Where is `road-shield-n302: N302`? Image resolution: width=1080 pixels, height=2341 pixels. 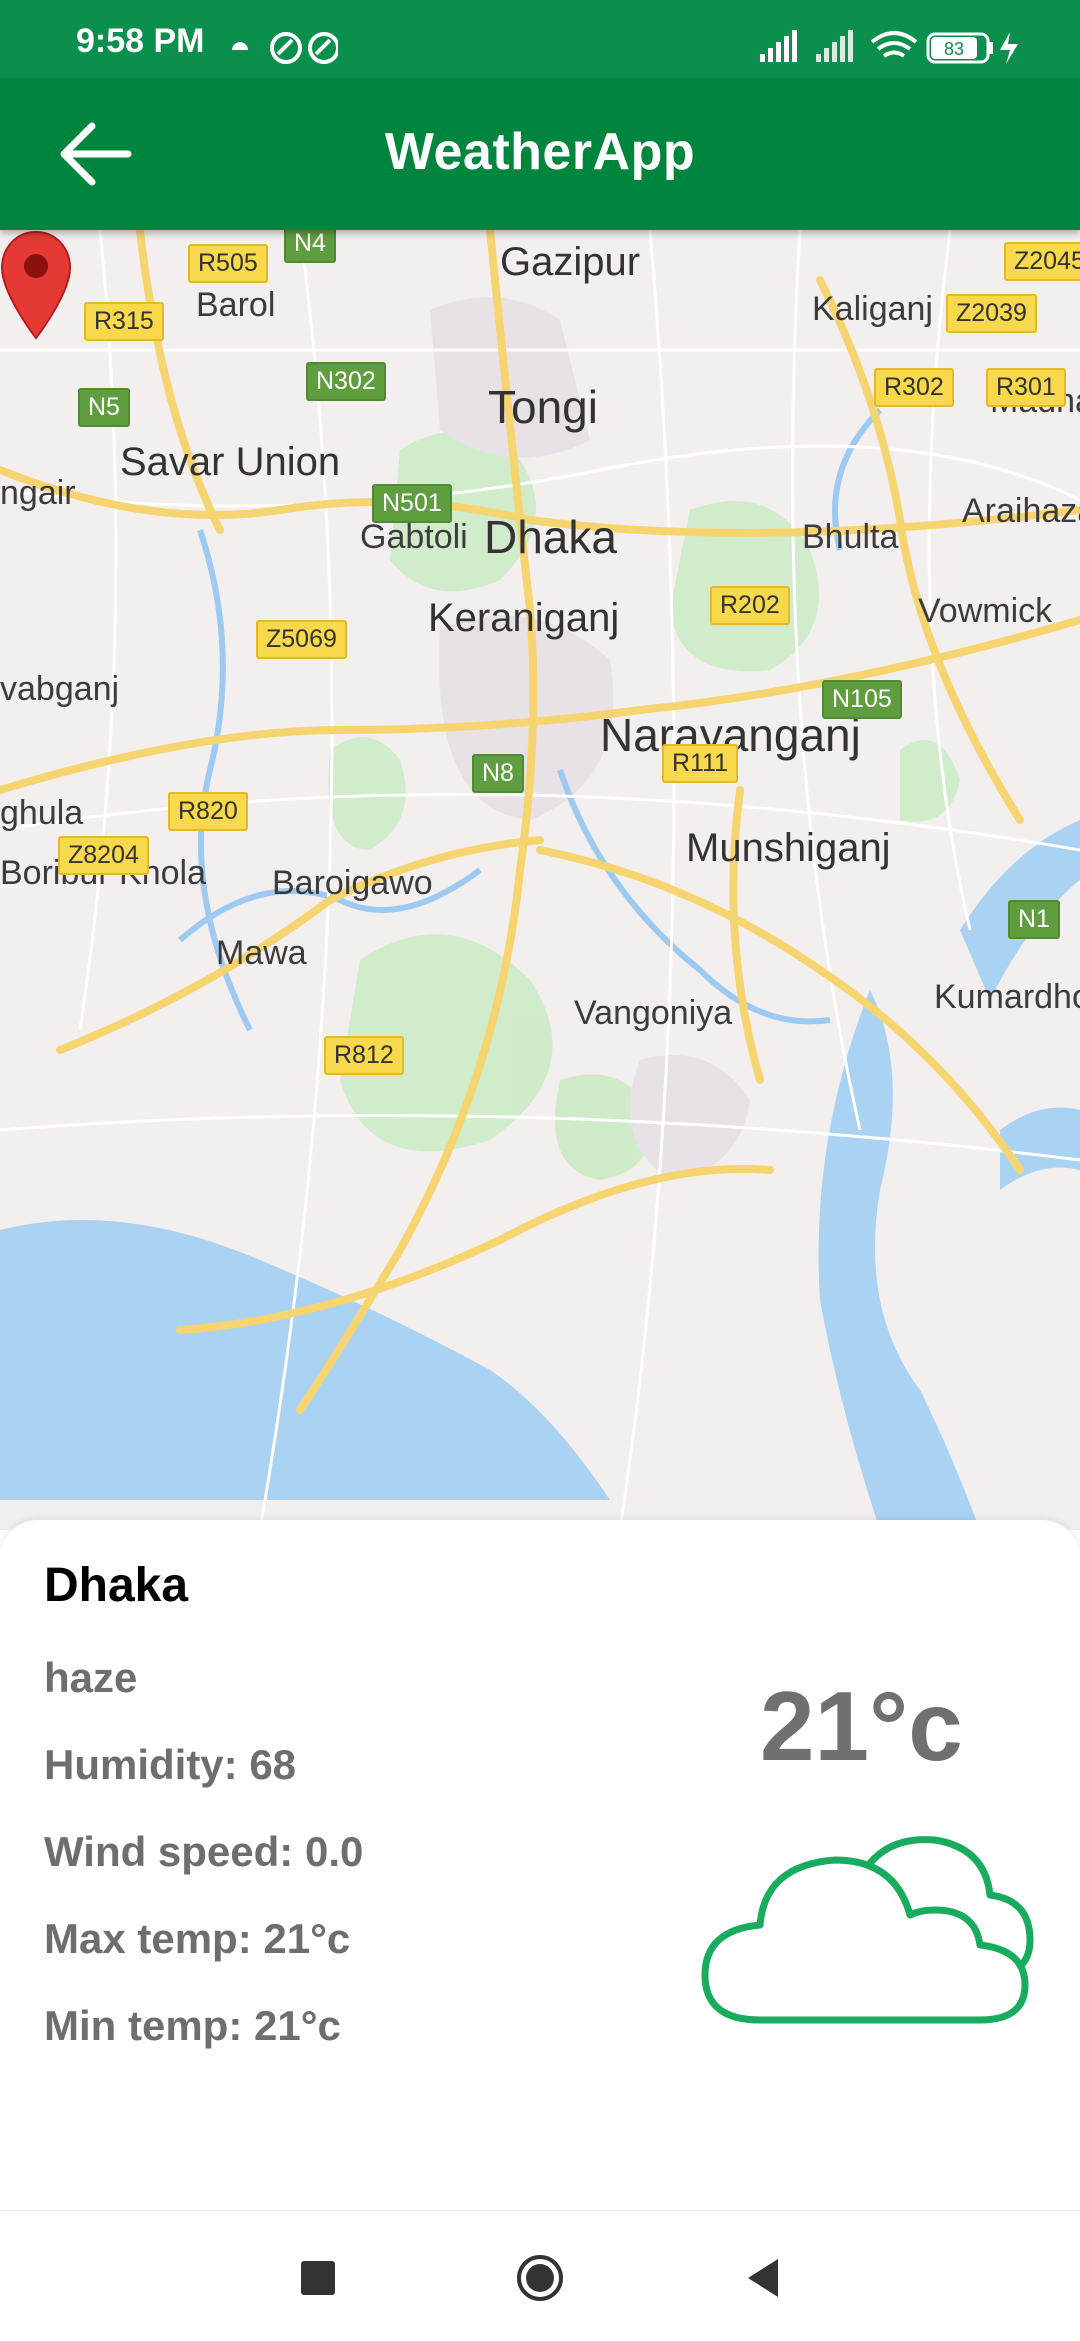 road-shield-n302: N302 is located at coordinates (346, 381).